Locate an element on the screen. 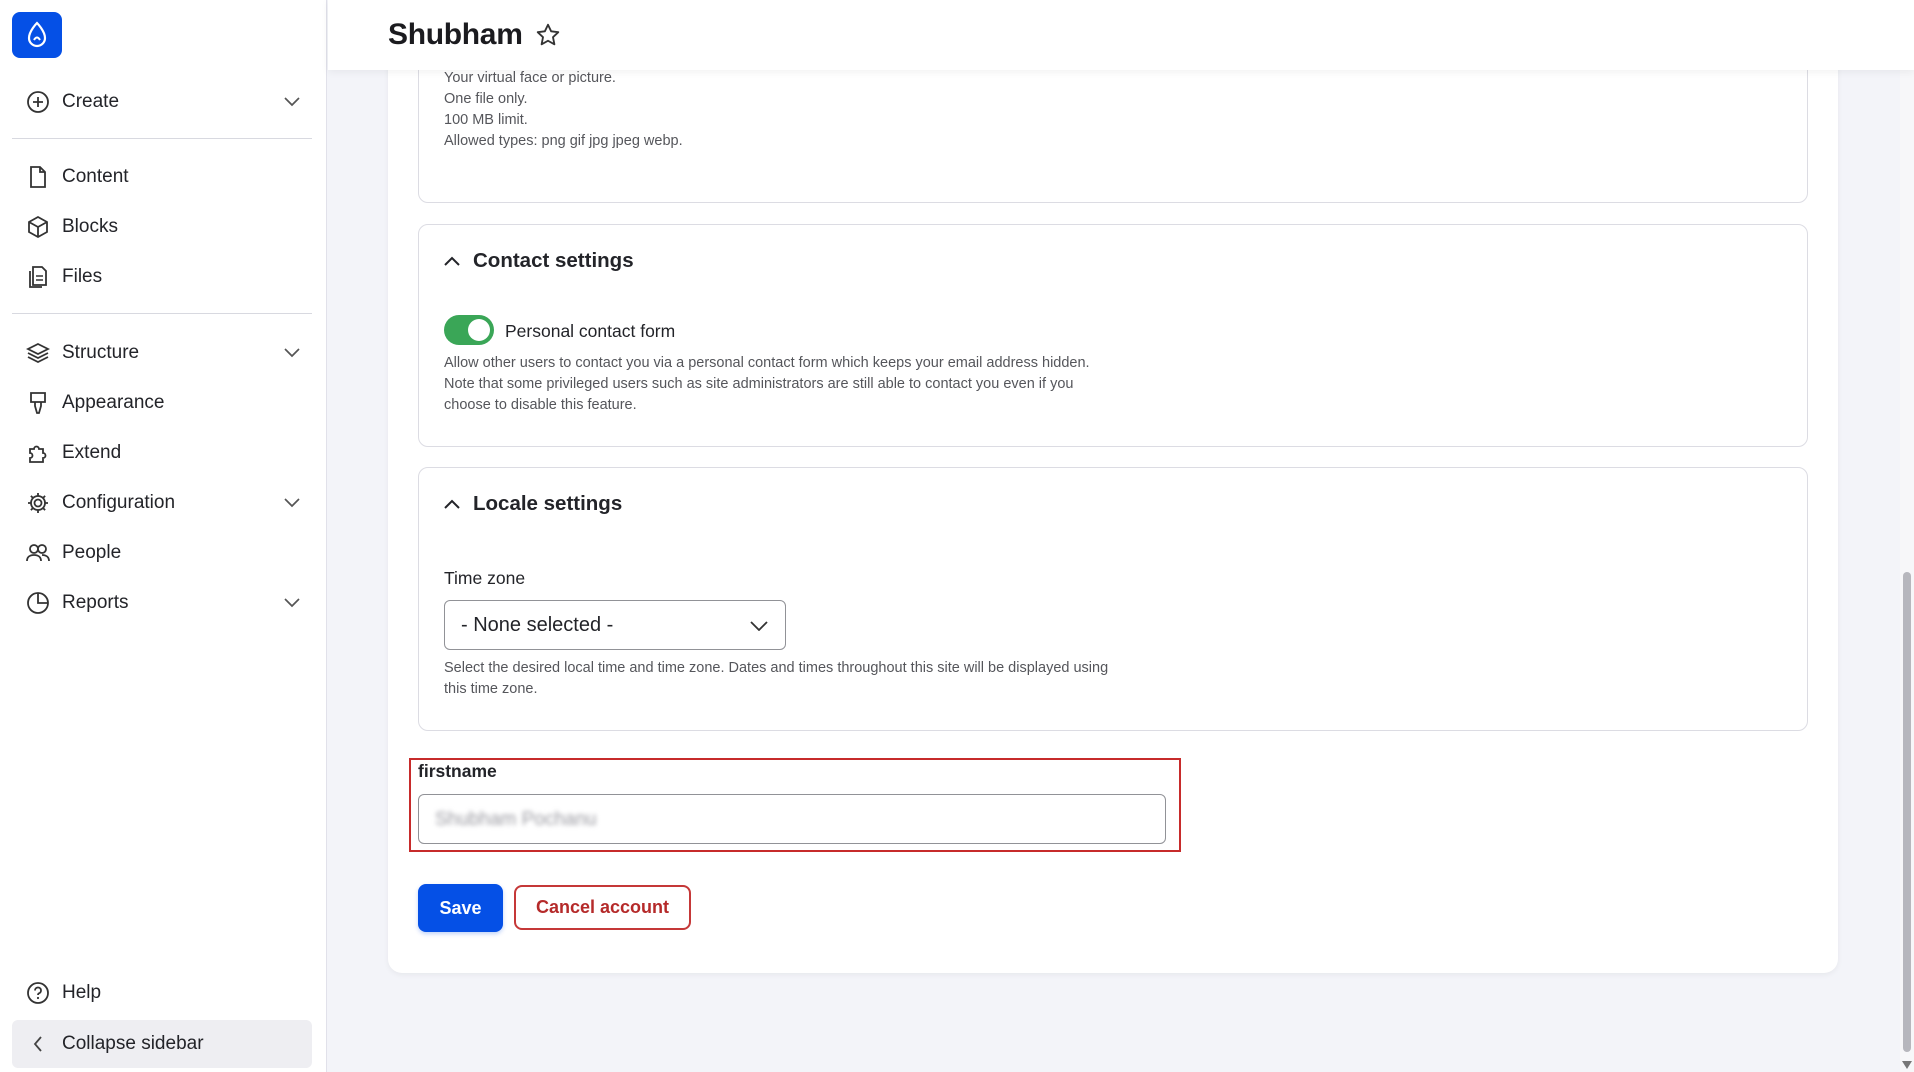 This screenshot has height=1072, width=1914. scroll-thumb is located at coordinates (1907, 812).